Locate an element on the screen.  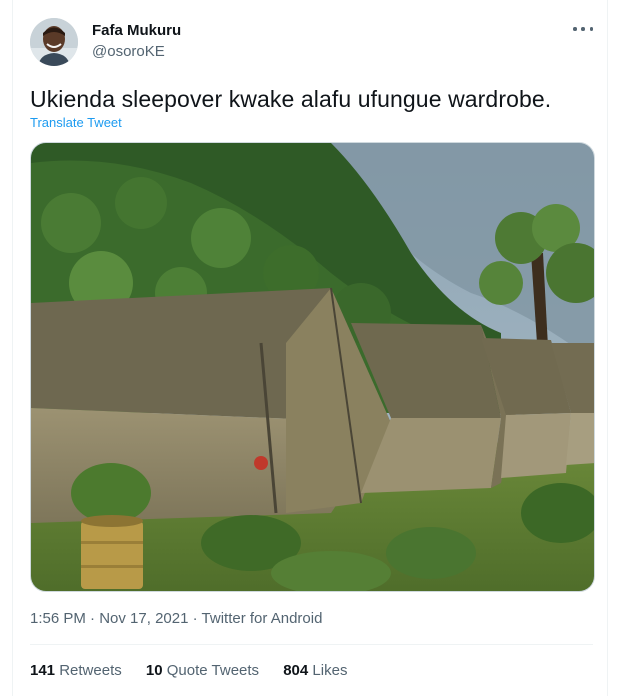
author-handle: @osoroKE is located at coordinates (128, 51).